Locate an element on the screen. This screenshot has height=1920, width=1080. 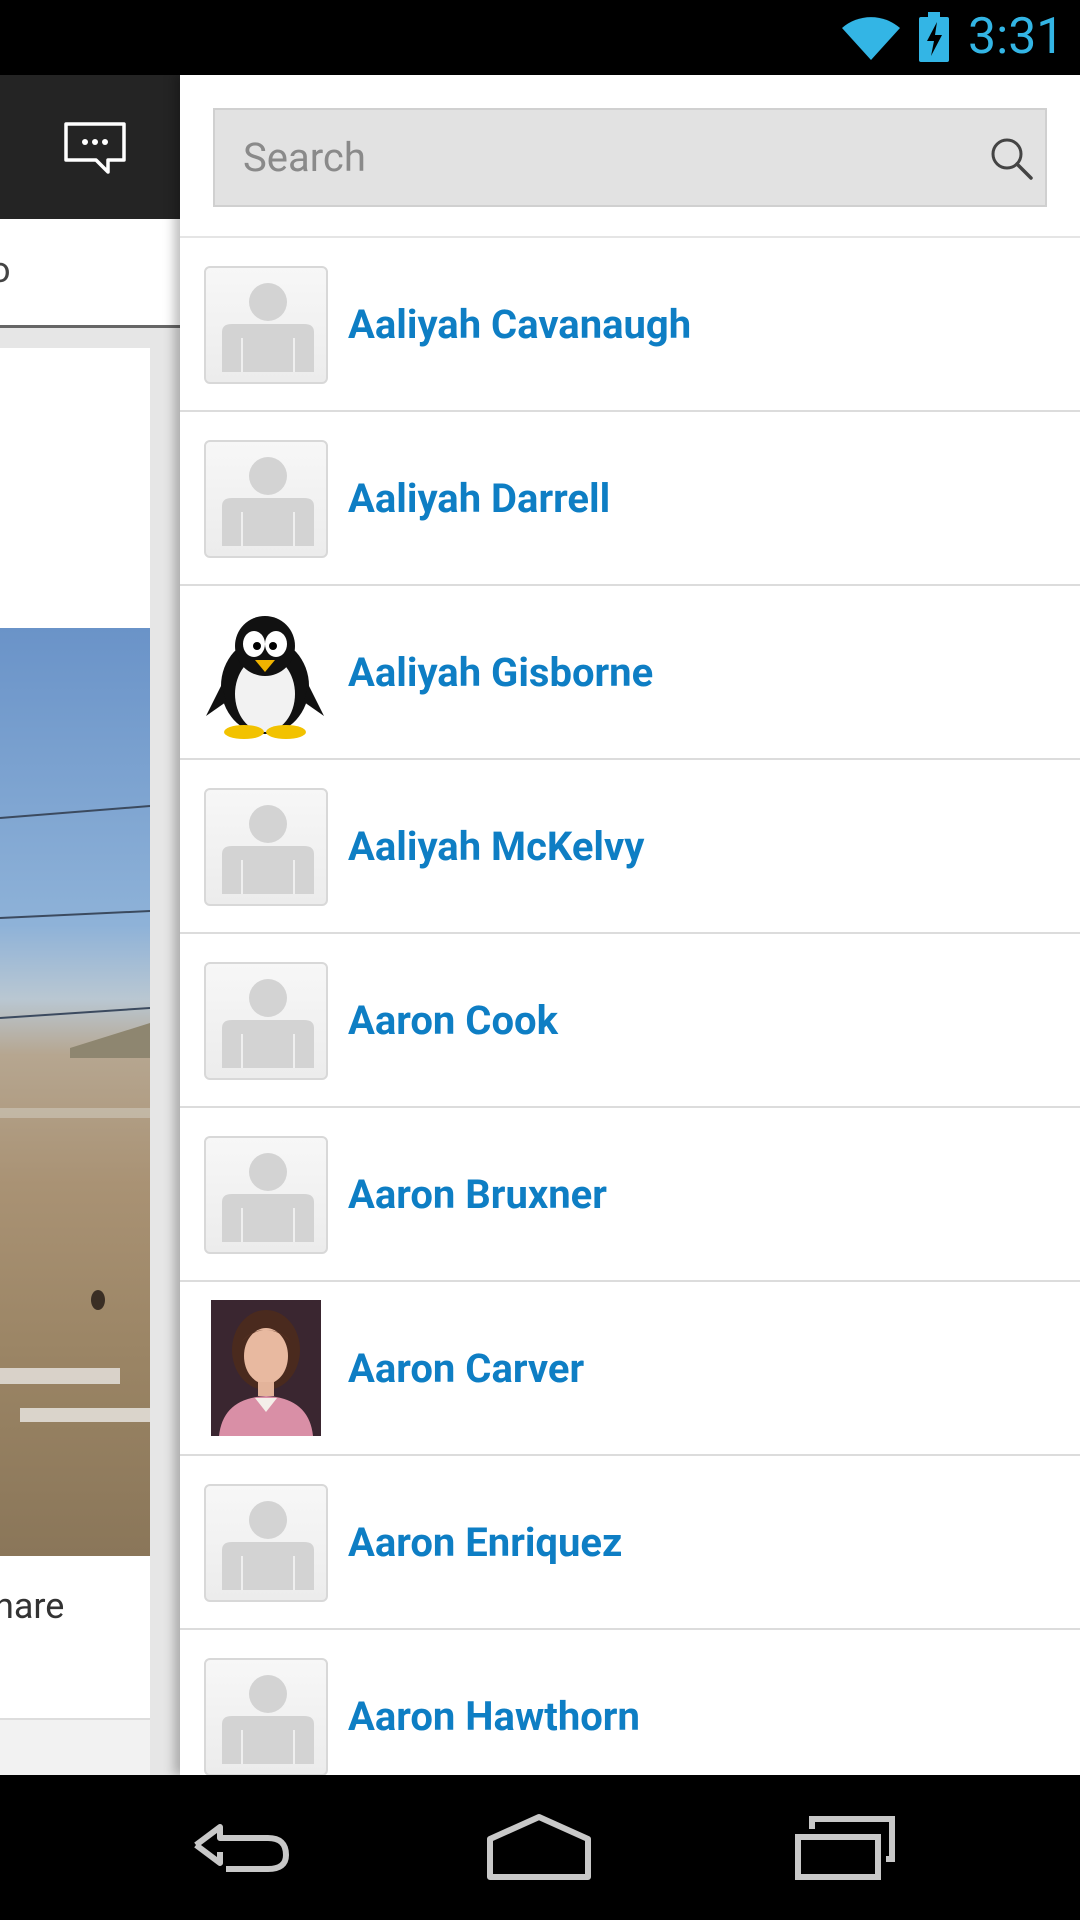
contact-row: Aaliyah Gisborne is located at coordinates (630, 673).